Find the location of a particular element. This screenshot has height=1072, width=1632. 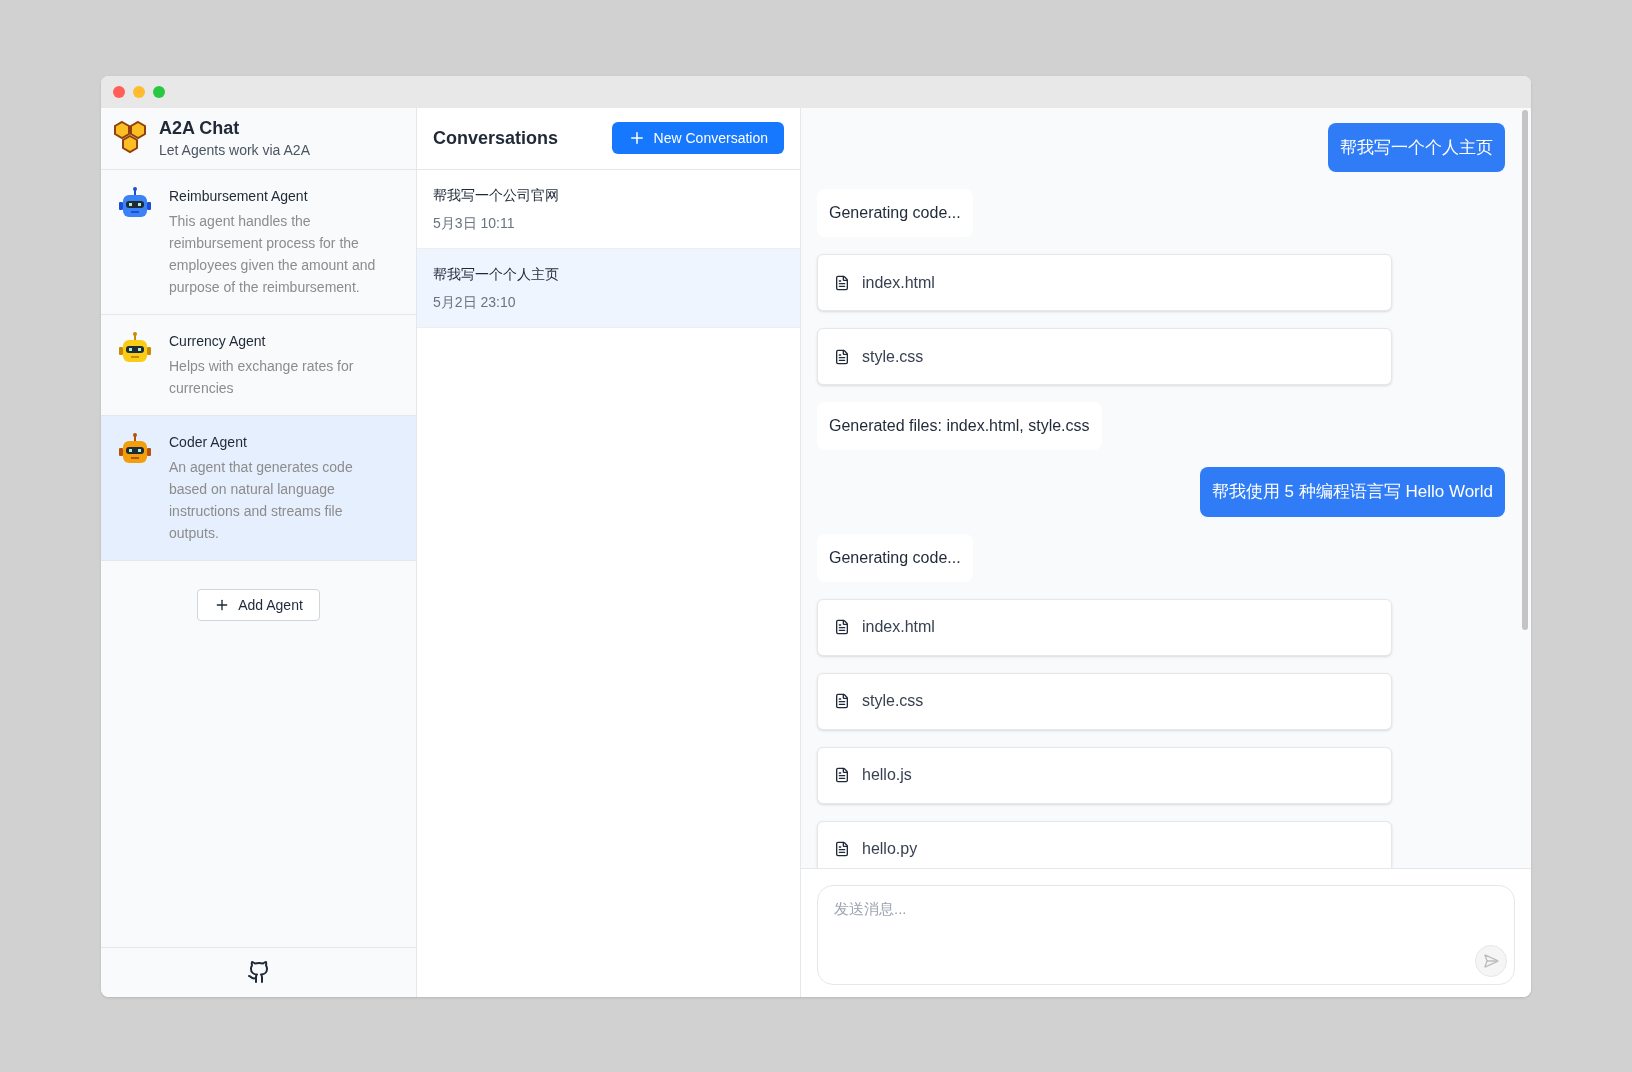

agent-message: Generated files: index.html, style.css is located at coordinates (959, 426).